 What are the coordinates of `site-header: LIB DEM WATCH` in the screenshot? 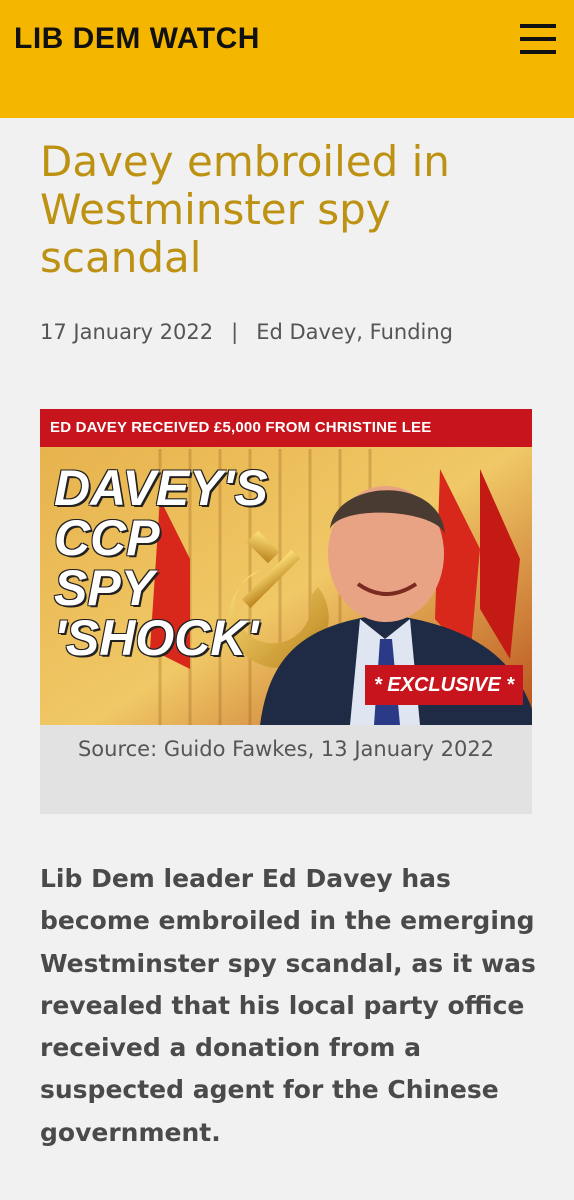 It's located at (287, 59).